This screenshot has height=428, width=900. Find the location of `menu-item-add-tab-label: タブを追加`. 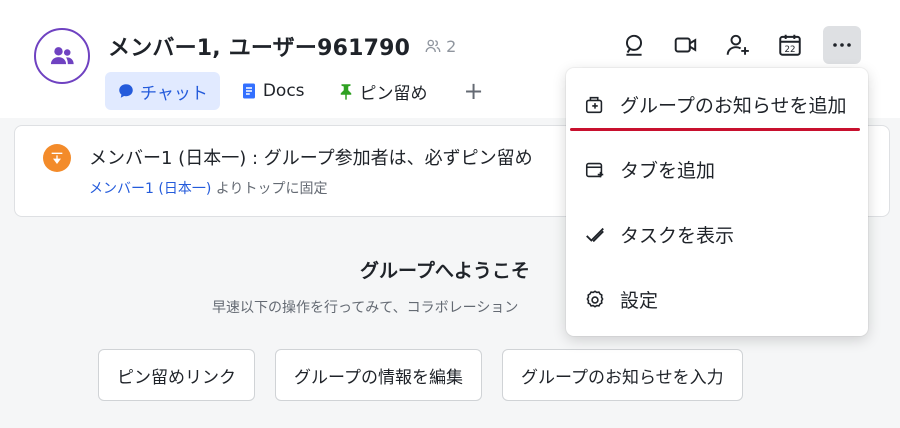

menu-item-add-tab-label: タブを追加 is located at coordinates (668, 171).